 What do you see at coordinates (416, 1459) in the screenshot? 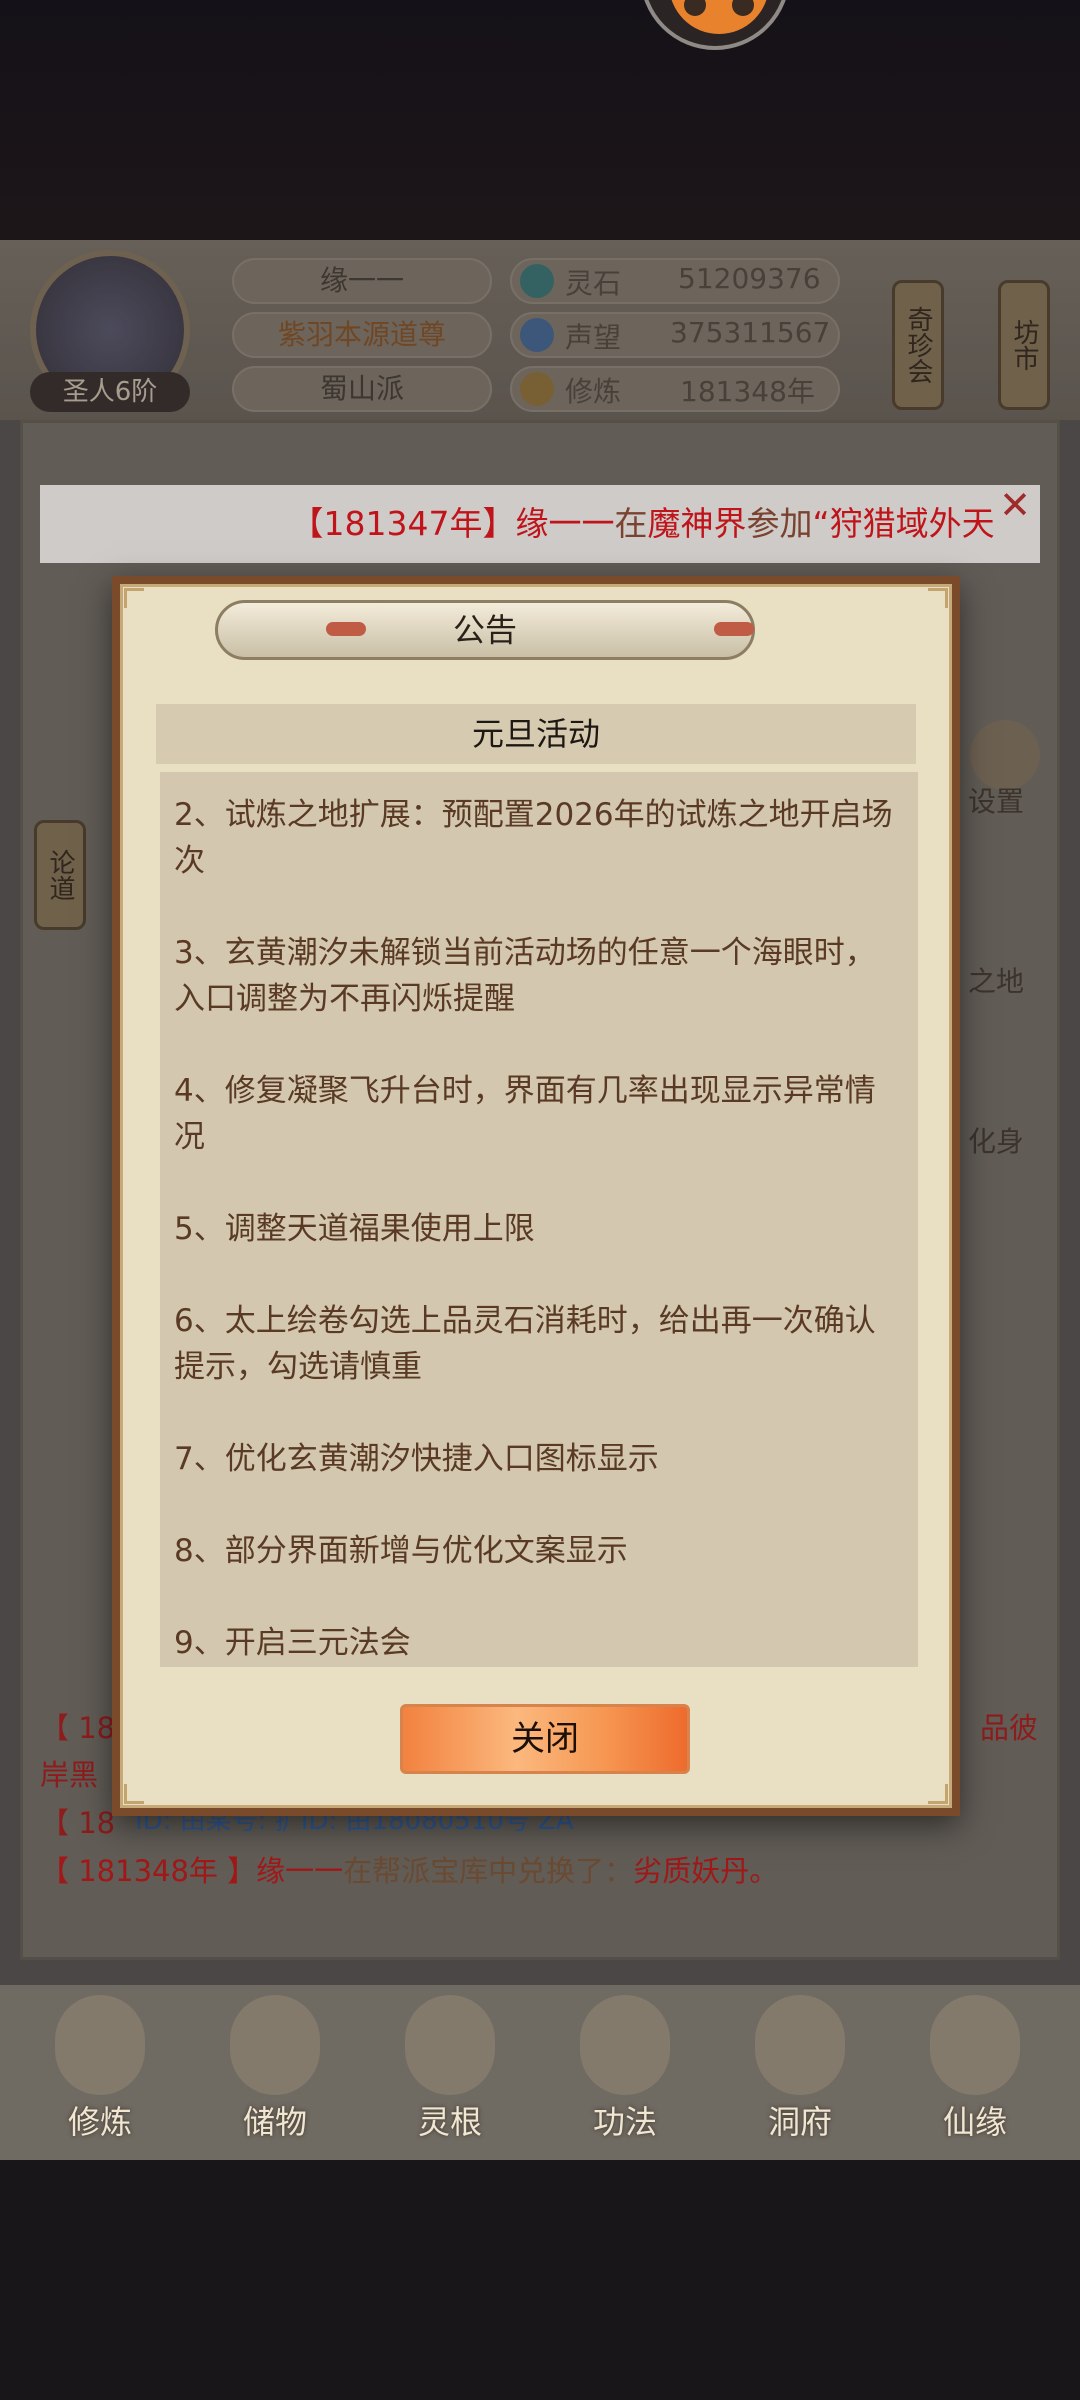
I see `notice-item: 7、优化玄黄潮汐快捷入口图标显示` at bounding box center [416, 1459].